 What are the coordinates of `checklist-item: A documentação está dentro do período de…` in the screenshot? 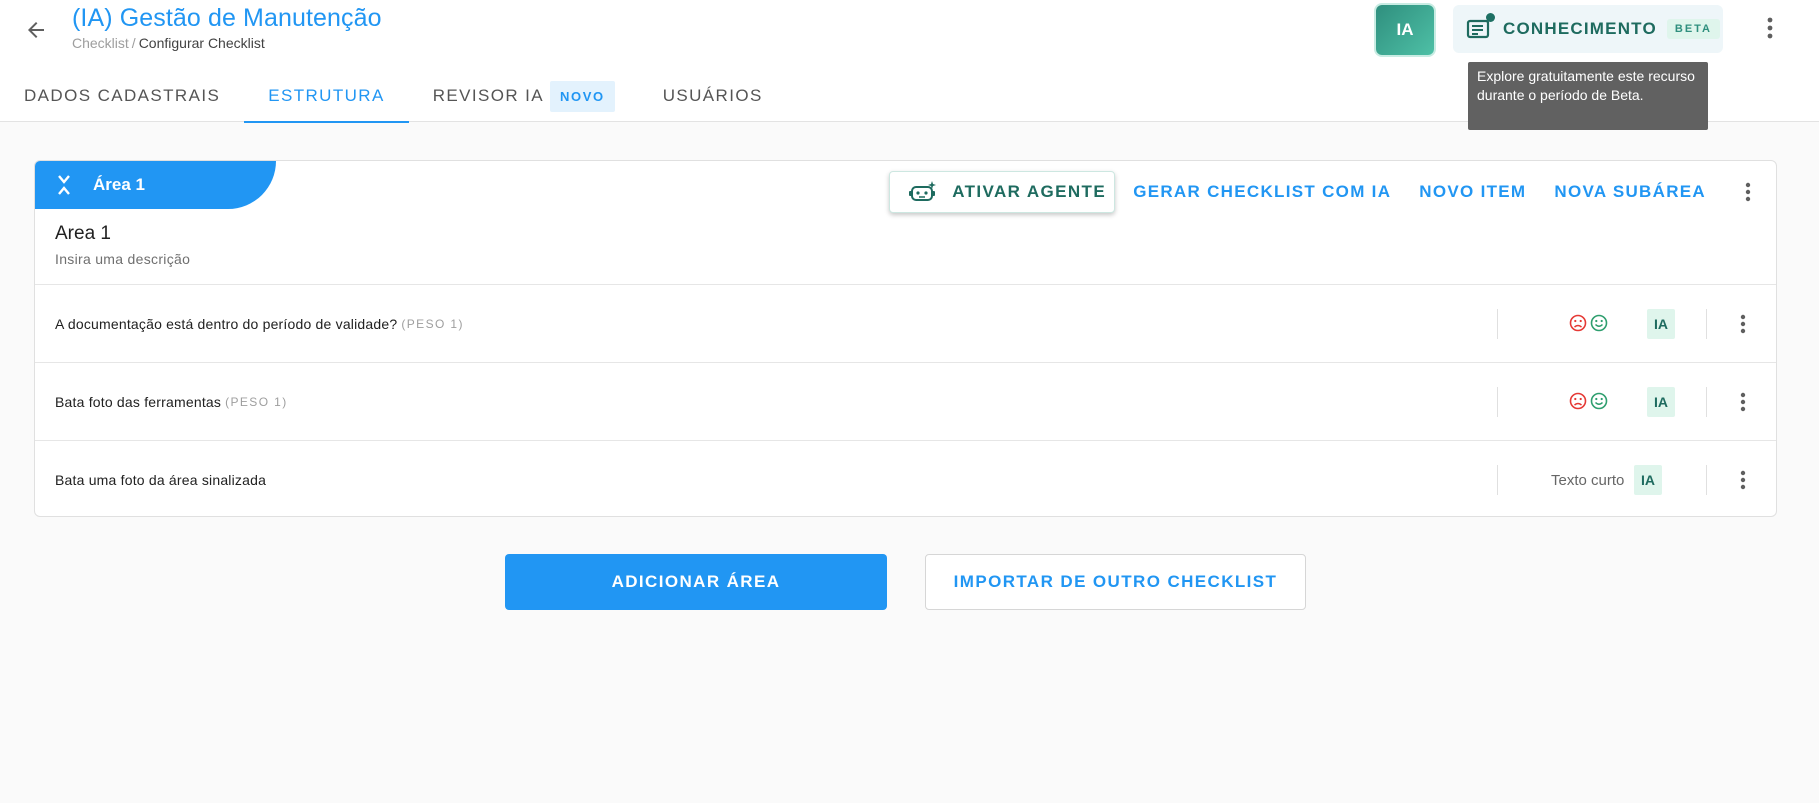 It's located at (905, 323).